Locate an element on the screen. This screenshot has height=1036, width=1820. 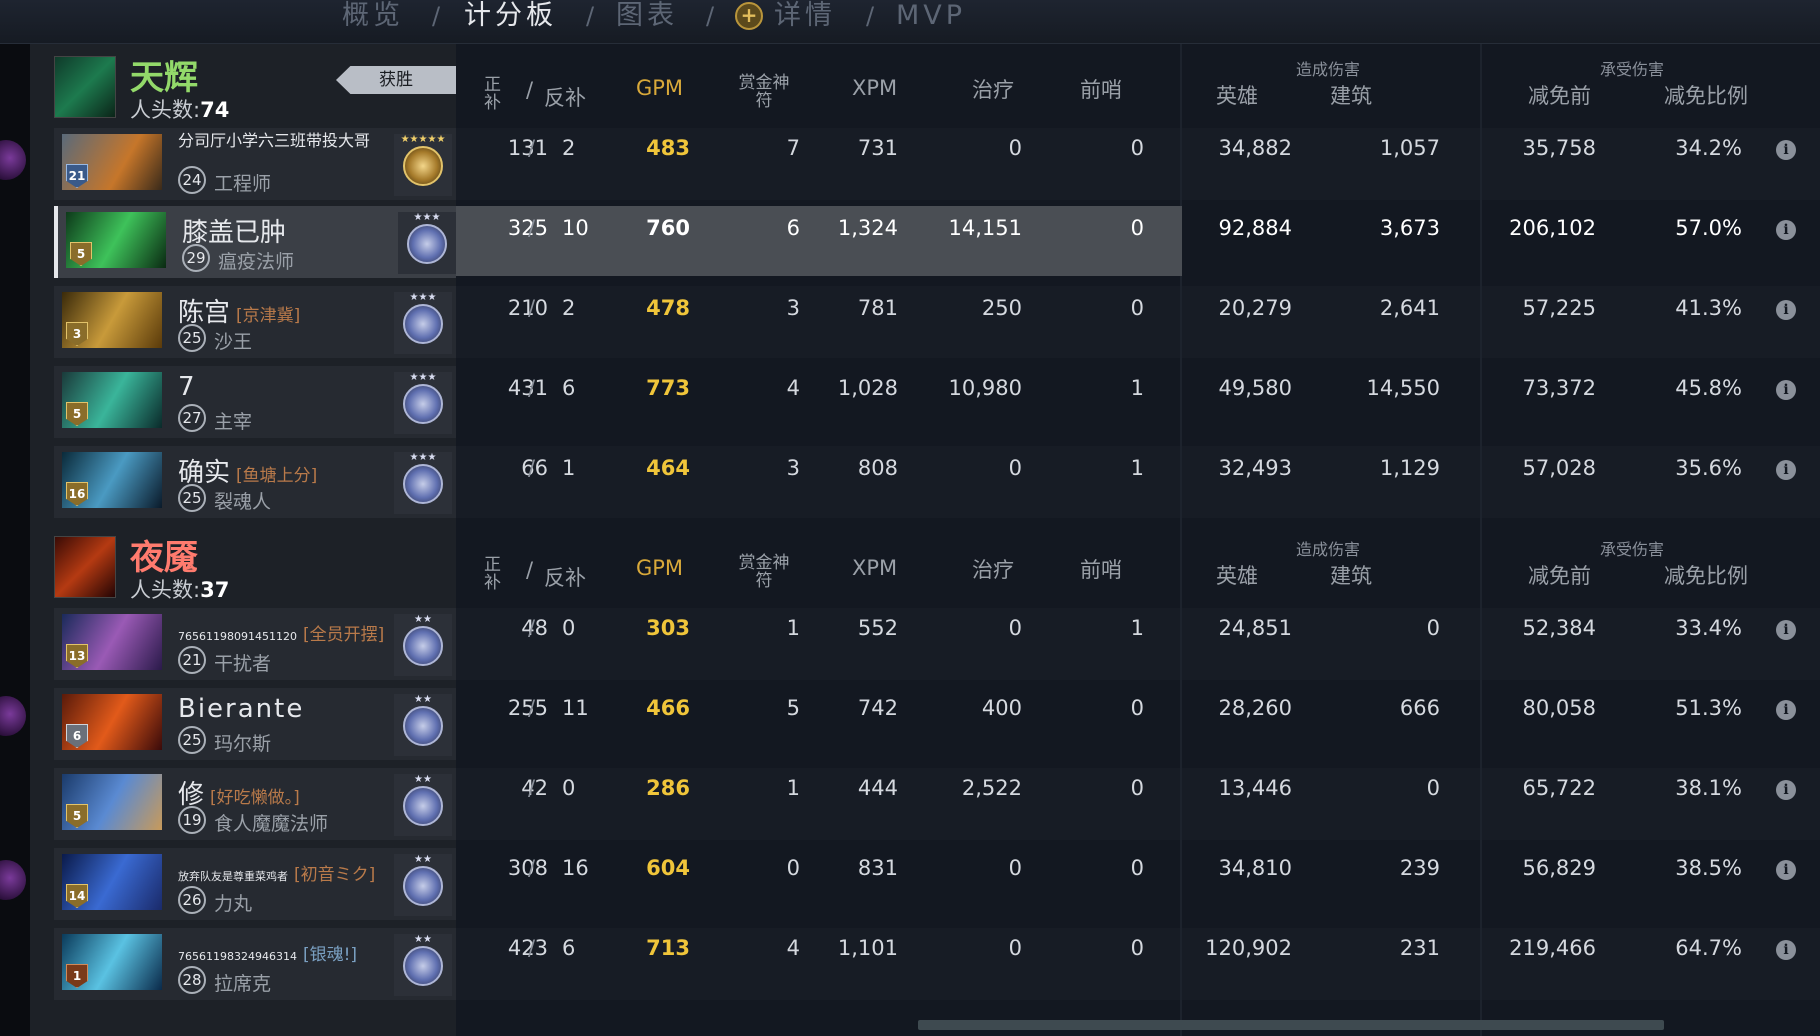
header-xpm: XPM is located at coordinates (875, 88).